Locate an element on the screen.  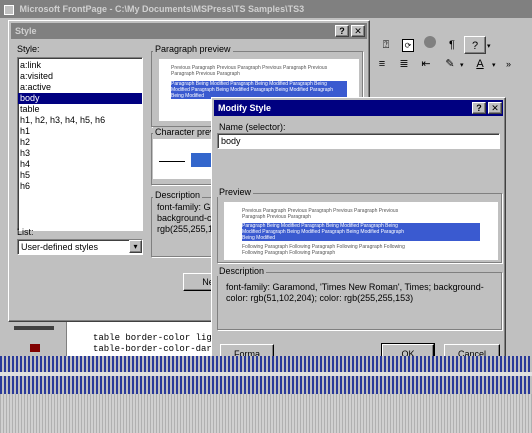
list-label: List: is located at coordinates (25, 232).